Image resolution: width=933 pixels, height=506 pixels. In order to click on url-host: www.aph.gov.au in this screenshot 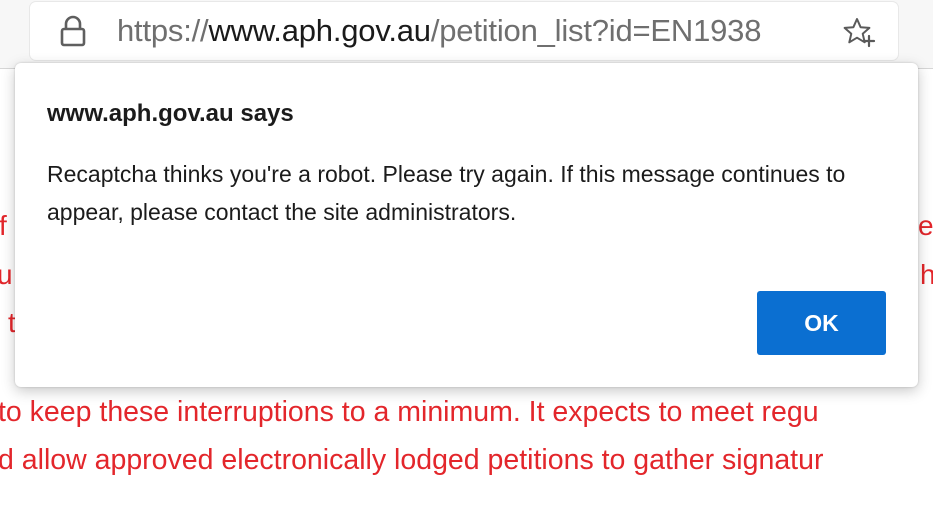, I will do `click(319, 30)`.